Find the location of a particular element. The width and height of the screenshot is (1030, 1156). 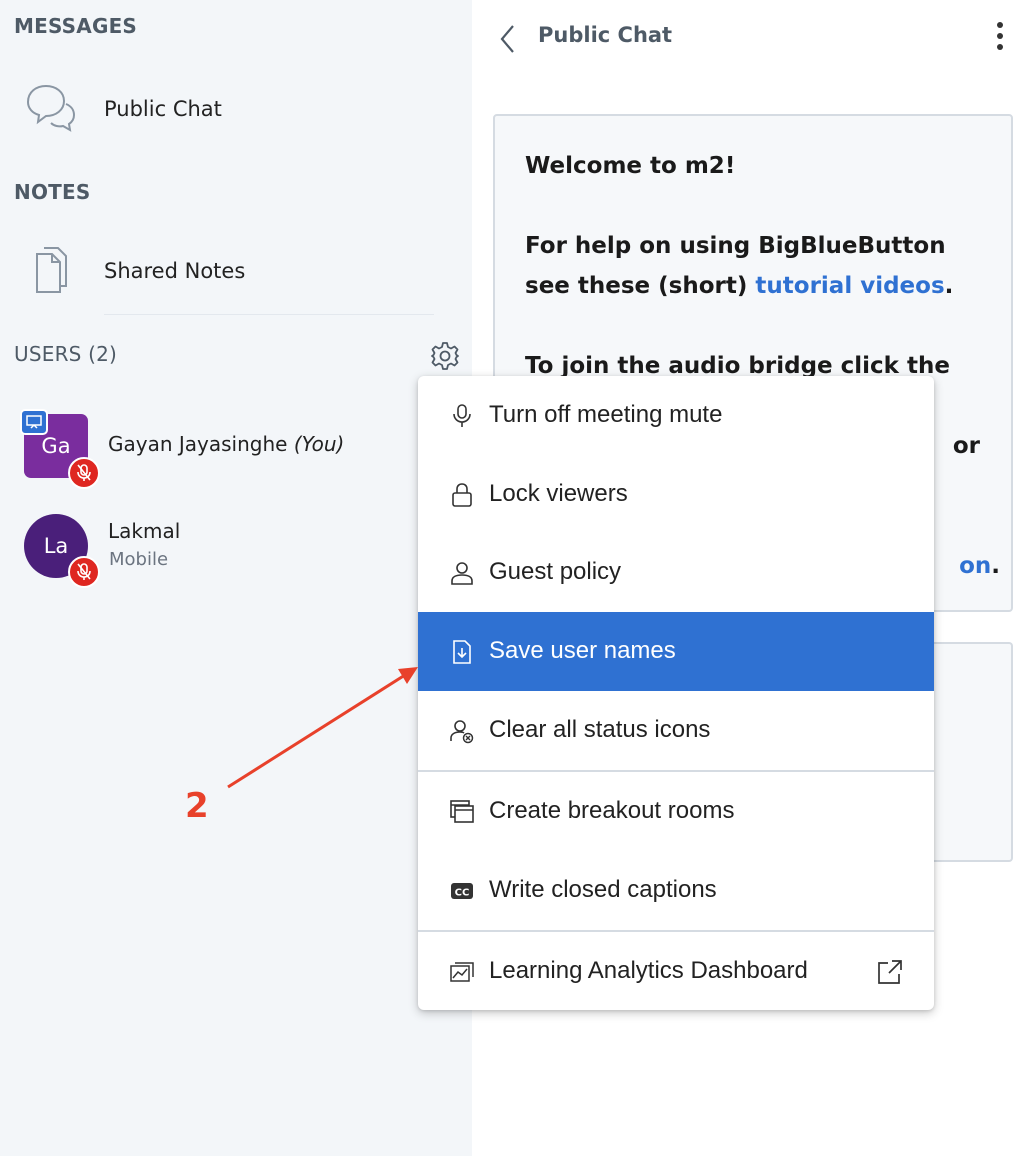

menu-item-label: Lock viewers is located at coordinates (558, 493).